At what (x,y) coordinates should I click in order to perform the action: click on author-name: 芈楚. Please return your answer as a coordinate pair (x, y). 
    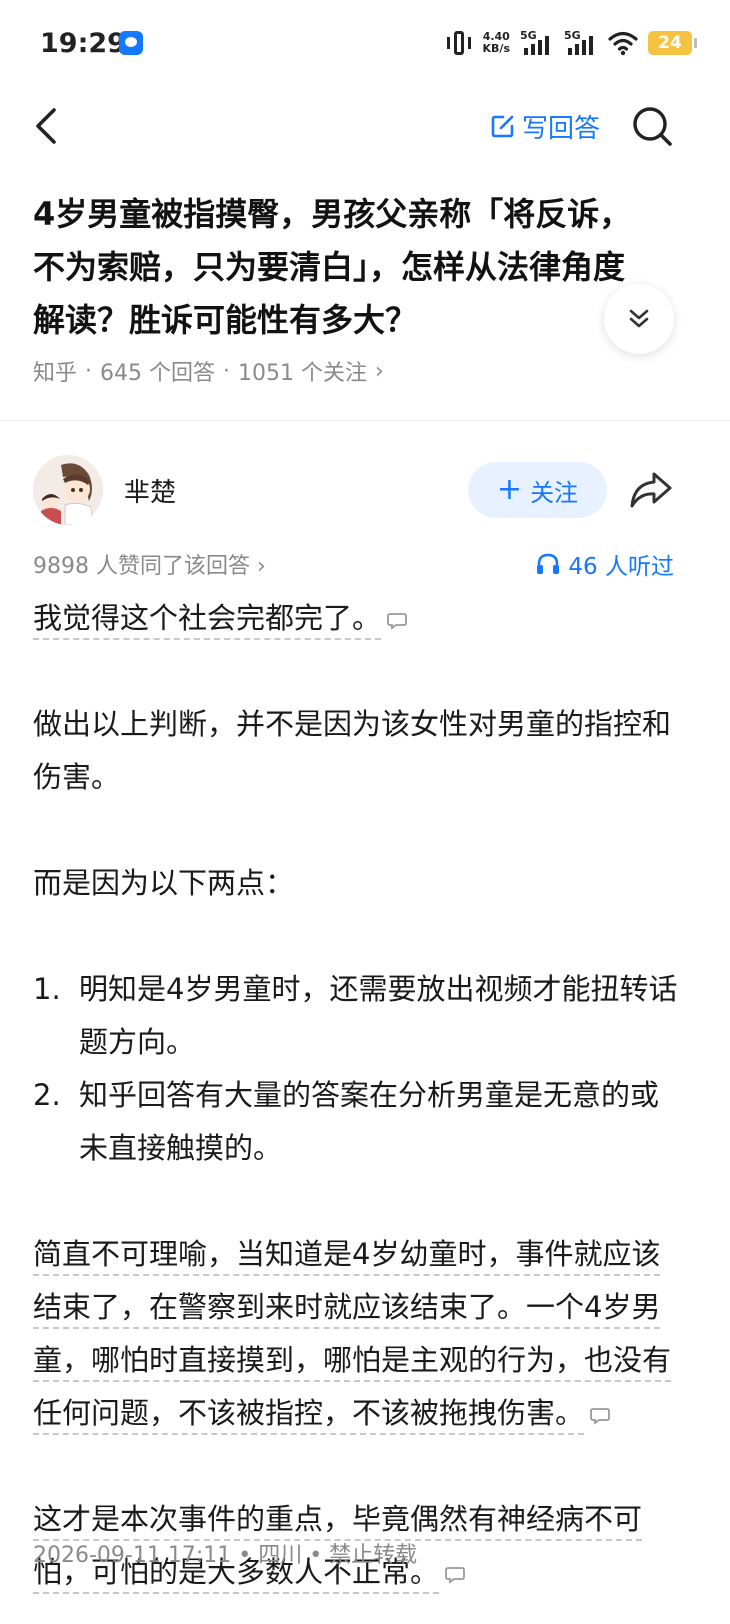
    Looking at the image, I should click on (150, 490).